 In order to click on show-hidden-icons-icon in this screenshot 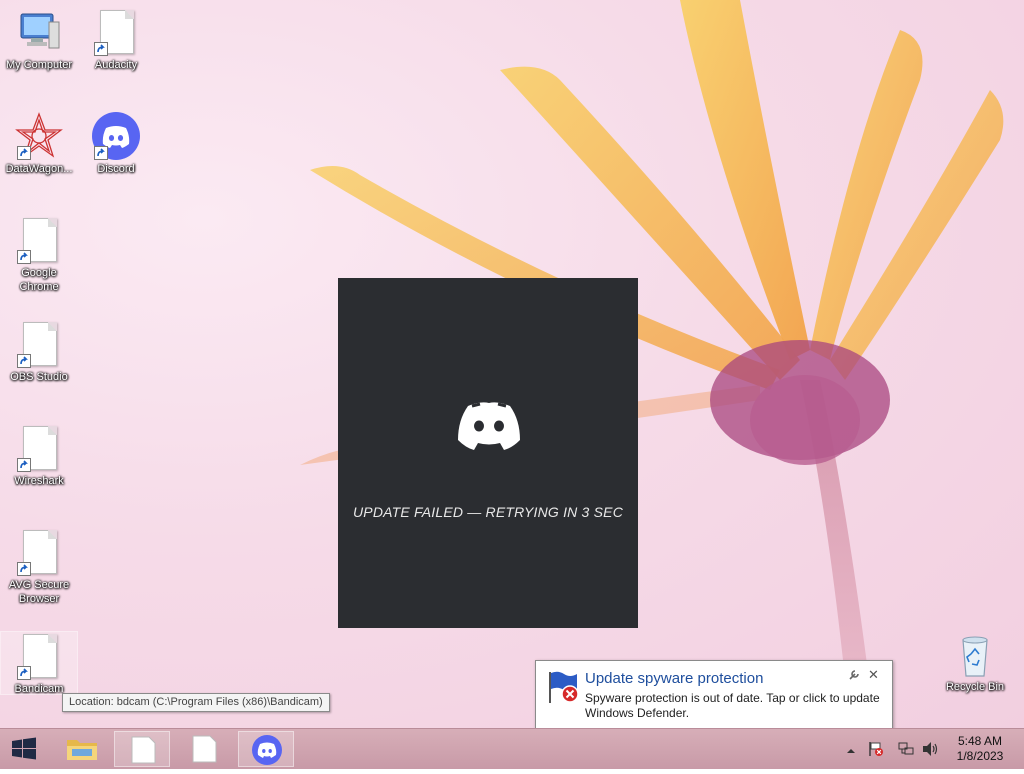, I will do `click(851, 752)`.